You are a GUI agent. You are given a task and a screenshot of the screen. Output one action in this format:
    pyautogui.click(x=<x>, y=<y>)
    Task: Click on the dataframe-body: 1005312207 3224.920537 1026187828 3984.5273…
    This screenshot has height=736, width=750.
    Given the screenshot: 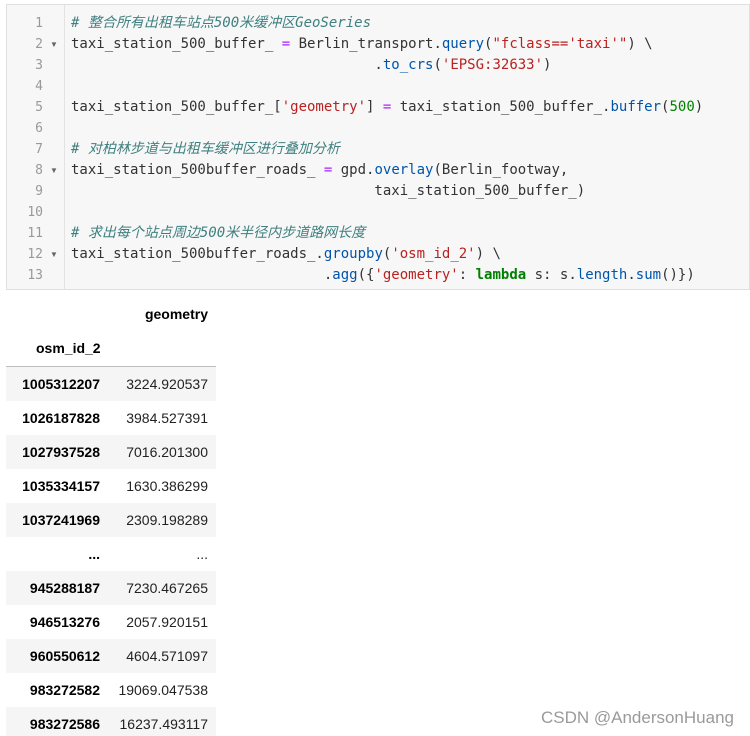 What is the action you would take?
    pyautogui.click(x=111, y=551)
    